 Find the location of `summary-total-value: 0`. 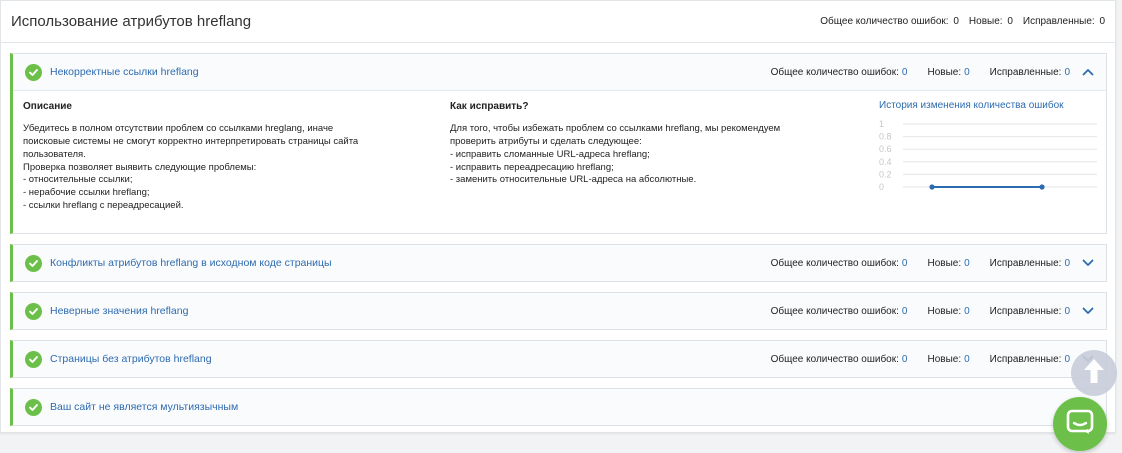

summary-total-value: 0 is located at coordinates (956, 21).